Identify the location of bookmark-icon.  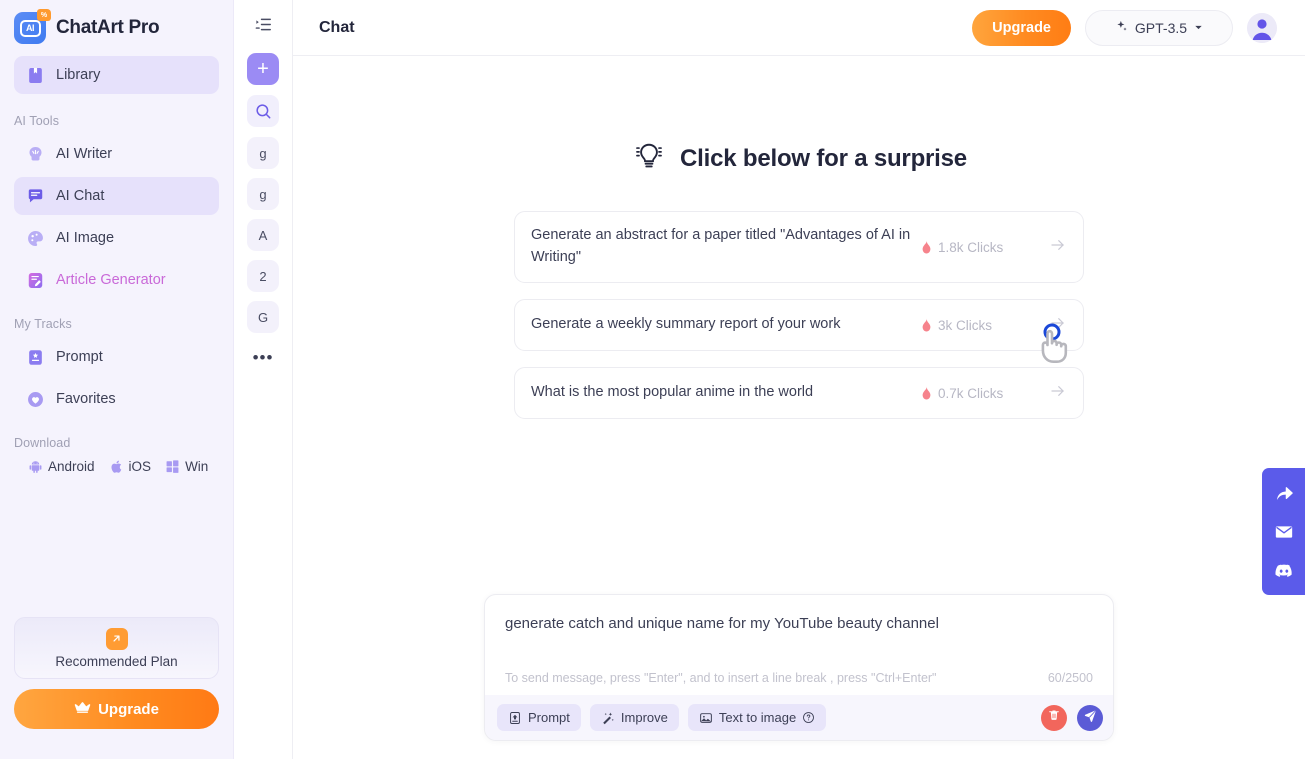
(35, 75).